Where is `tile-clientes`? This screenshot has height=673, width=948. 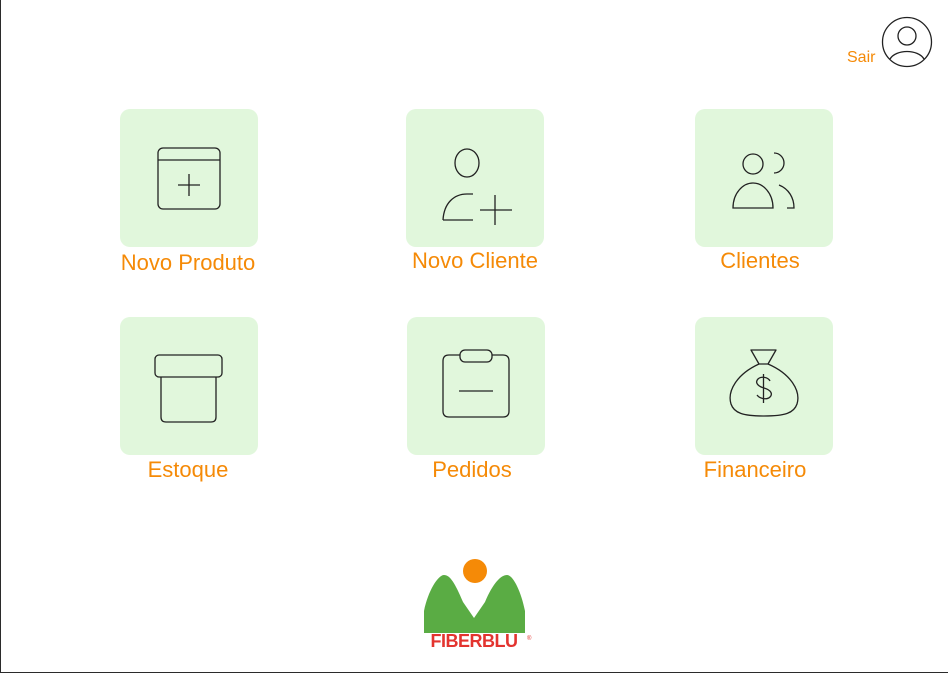
tile-clientes is located at coordinates (764, 178).